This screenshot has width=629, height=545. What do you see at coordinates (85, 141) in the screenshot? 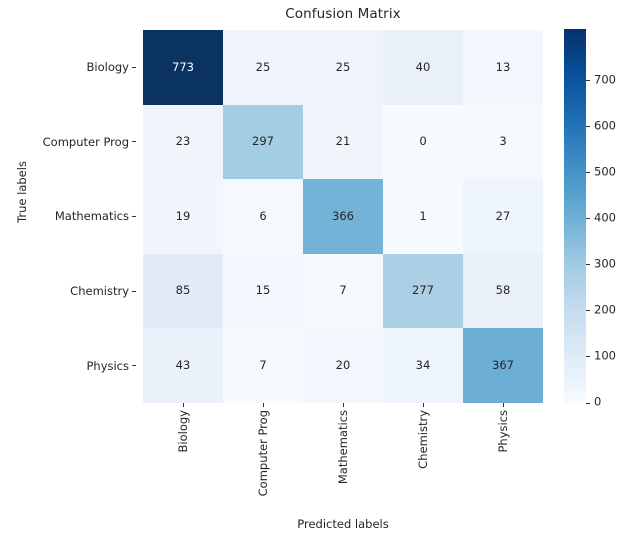
I see `y-tick-label: Computer Prog` at bounding box center [85, 141].